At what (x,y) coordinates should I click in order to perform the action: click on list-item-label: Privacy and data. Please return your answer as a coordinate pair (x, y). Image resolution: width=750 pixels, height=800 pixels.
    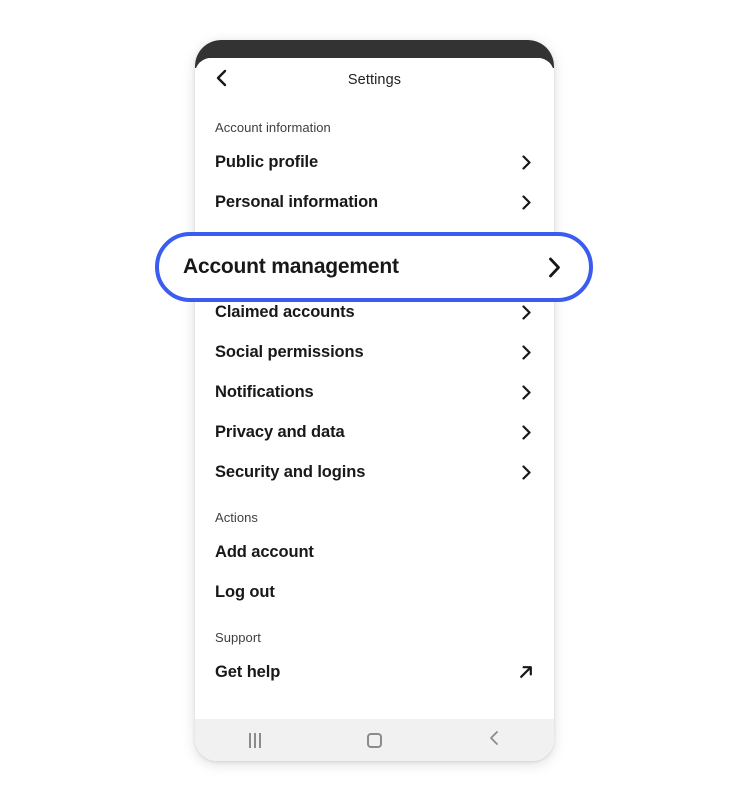
    Looking at the image, I should click on (280, 431).